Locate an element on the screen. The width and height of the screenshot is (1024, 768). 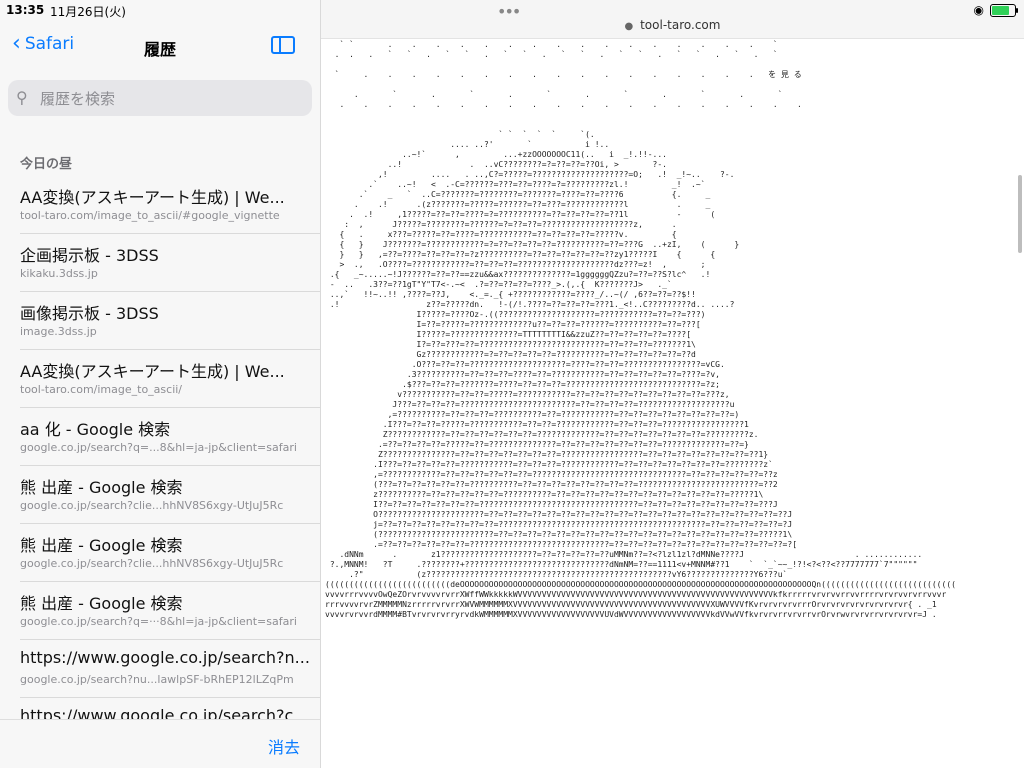
status-bar: 13:35 11月26日(火) ◉ is located at coordinates (512, 10).